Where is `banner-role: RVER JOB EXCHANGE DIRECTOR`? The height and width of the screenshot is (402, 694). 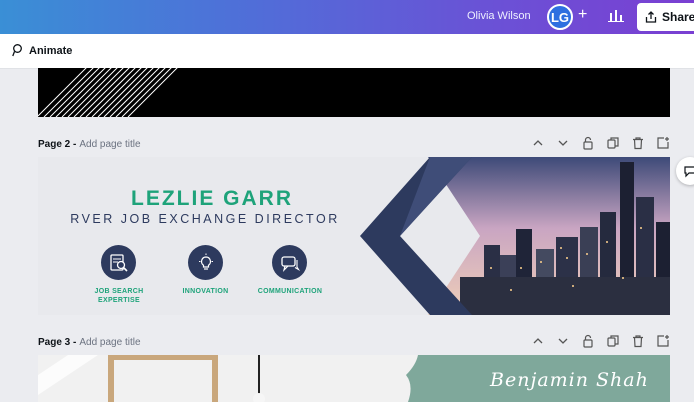 banner-role: RVER JOB EXCHANGE DIRECTOR is located at coordinates (205, 219).